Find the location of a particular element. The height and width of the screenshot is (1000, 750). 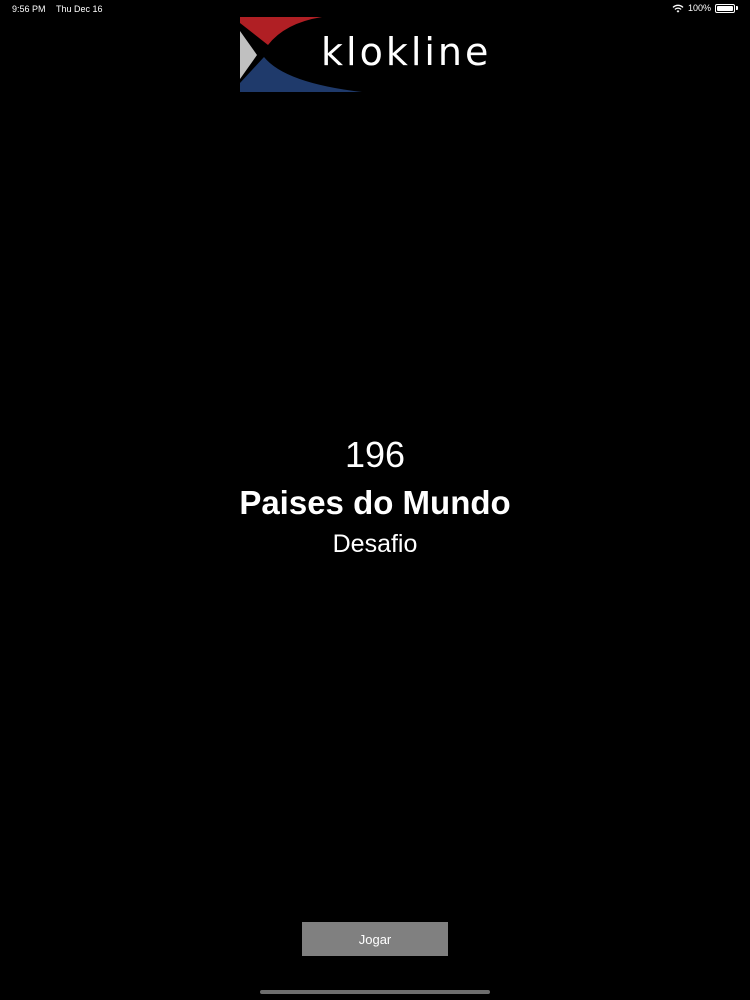

klokline-logo: klokline is located at coordinates (380, 54).